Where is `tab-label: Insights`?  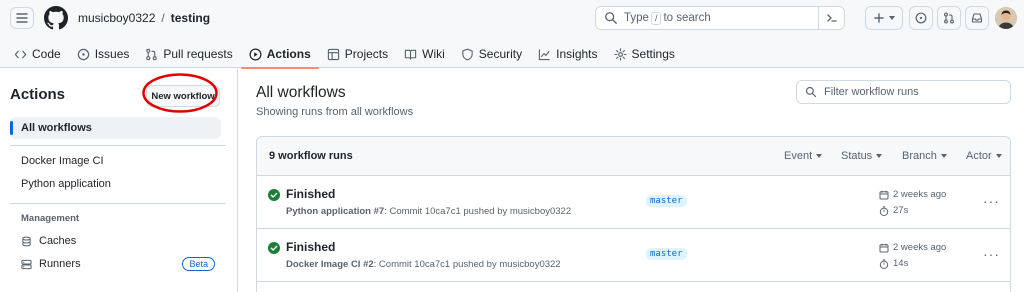
tab-label: Insights is located at coordinates (577, 54).